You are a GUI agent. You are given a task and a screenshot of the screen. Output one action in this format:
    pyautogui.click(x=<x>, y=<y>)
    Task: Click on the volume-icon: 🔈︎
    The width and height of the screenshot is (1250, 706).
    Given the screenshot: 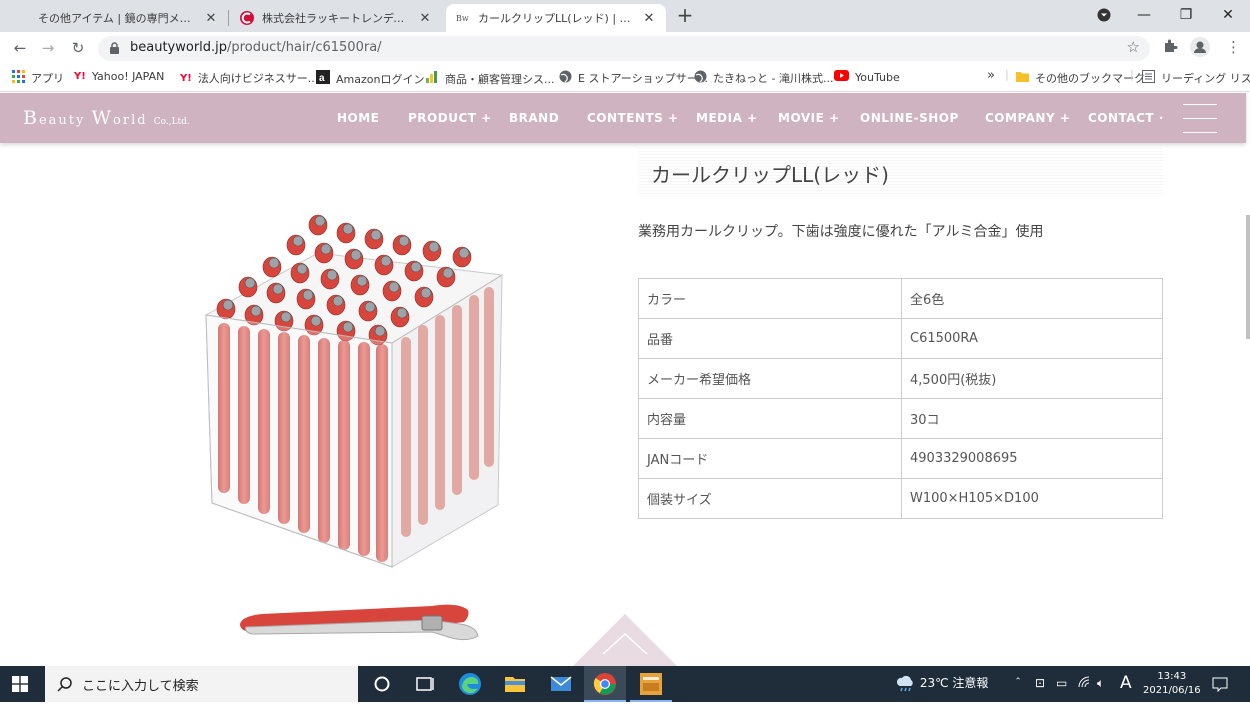 What is the action you would take?
    pyautogui.click(x=1100, y=683)
    